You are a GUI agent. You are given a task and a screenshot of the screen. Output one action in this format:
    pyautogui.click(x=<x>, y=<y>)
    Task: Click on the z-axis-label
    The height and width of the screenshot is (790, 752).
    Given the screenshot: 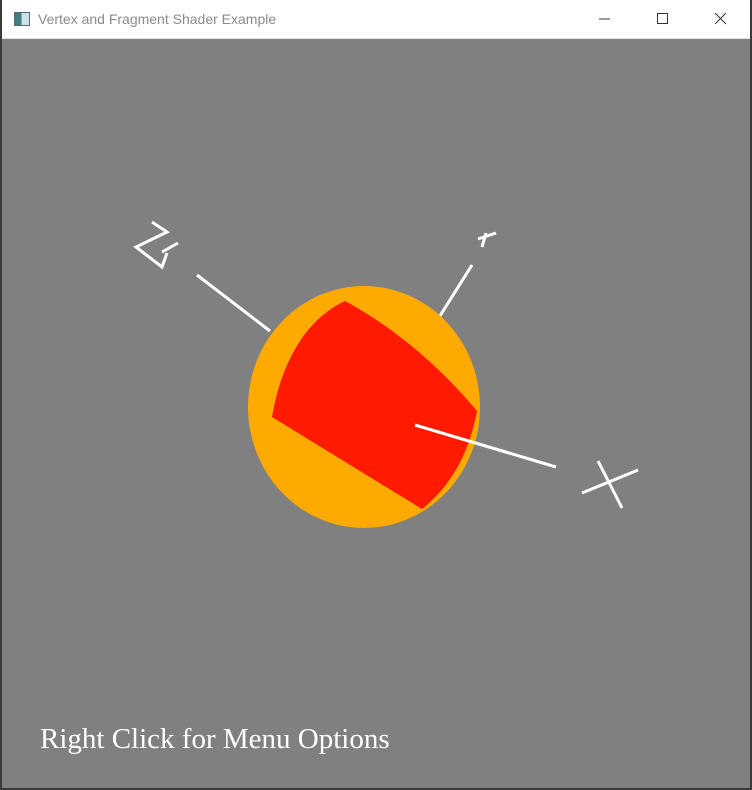 What is the action you would take?
    pyautogui.click(x=156, y=245)
    